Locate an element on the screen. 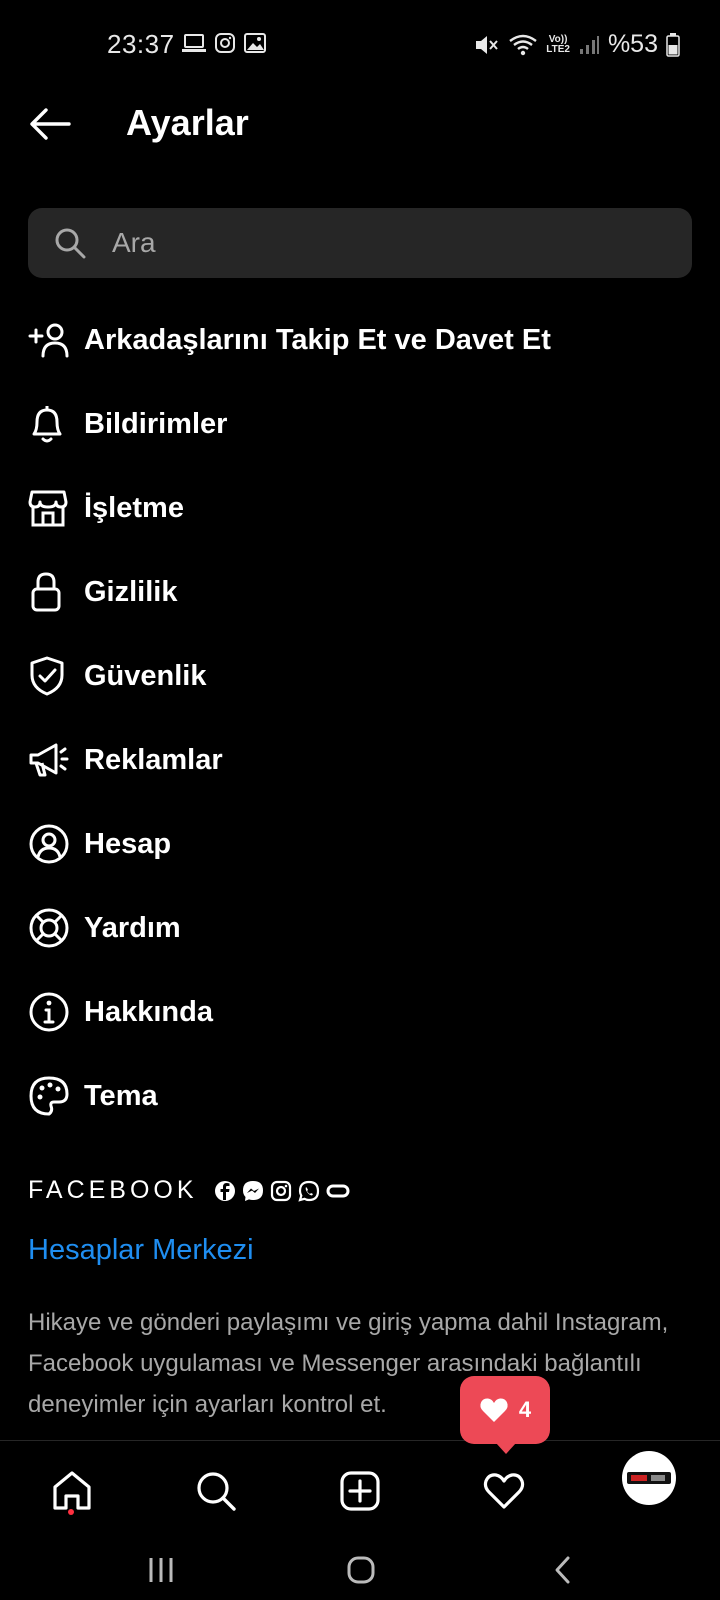 Image resolution: width=720 pixels, height=1600 pixels. notification-count: 4 is located at coordinates (525, 1409).